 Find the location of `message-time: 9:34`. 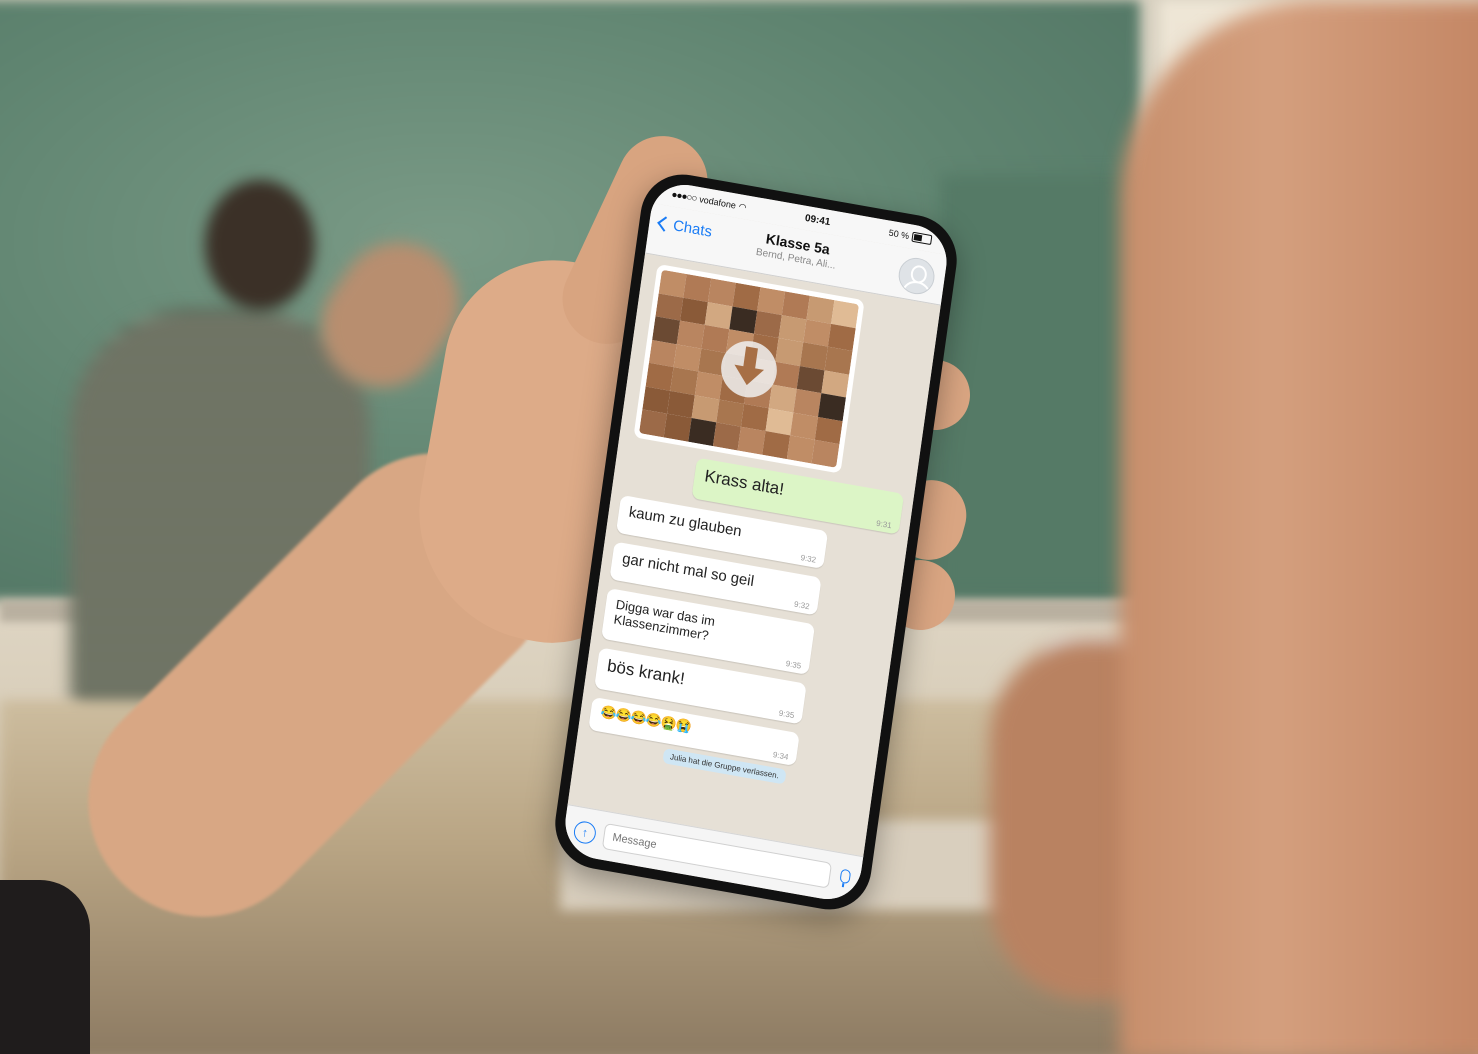

message-time: 9:34 is located at coordinates (780, 756).